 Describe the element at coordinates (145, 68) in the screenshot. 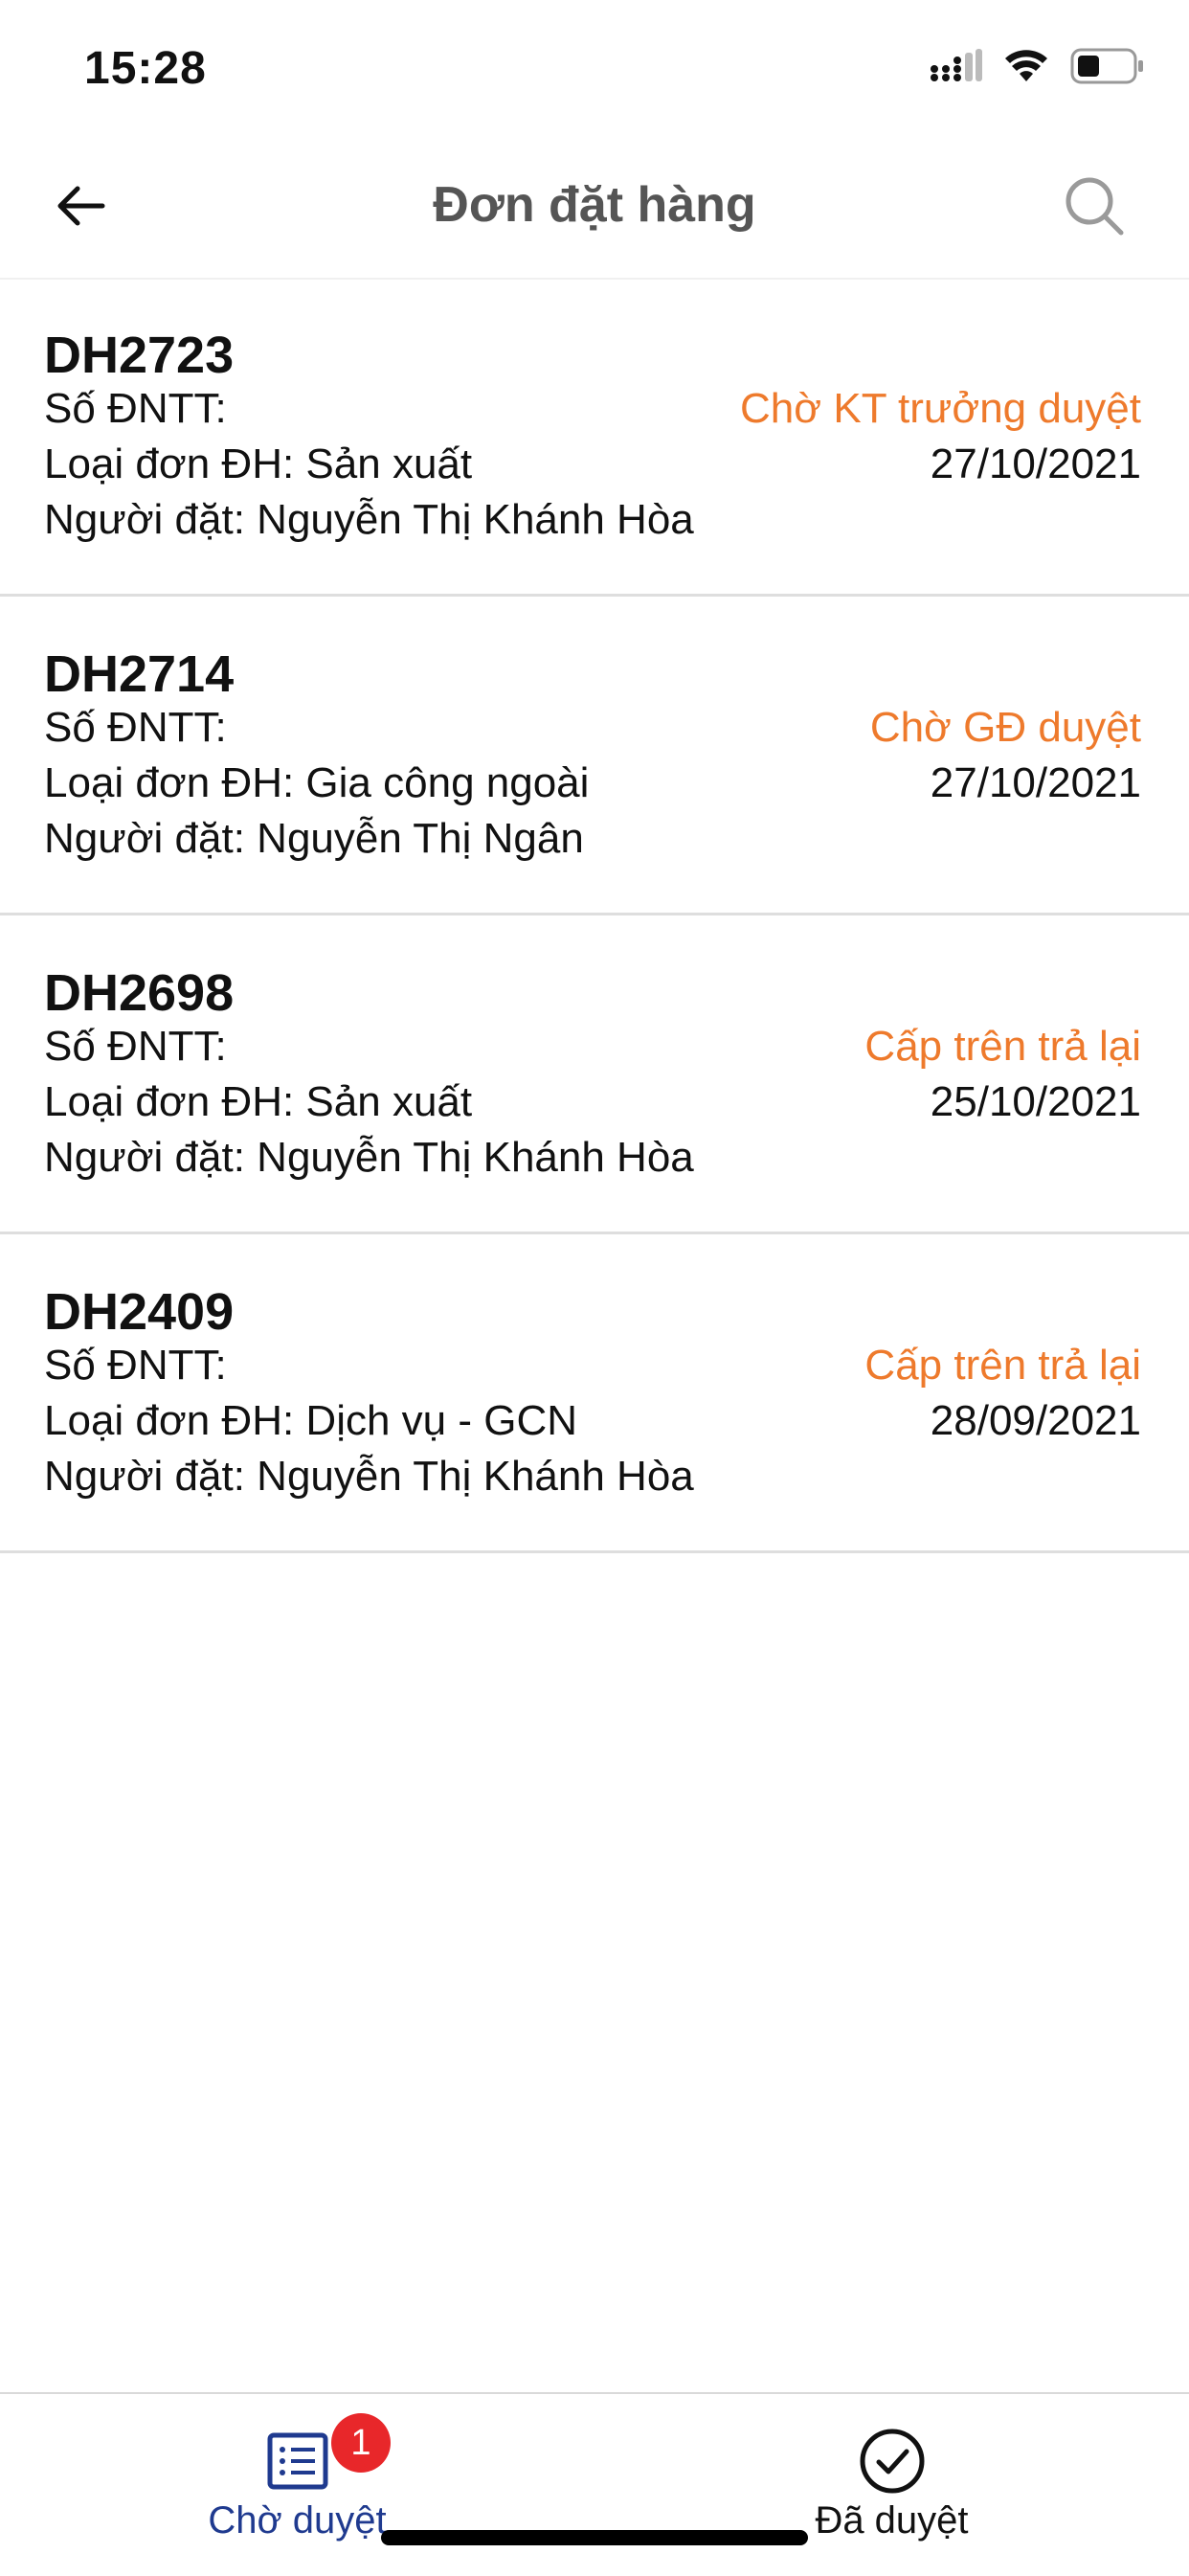

I see `status-time: 15:28` at that location.